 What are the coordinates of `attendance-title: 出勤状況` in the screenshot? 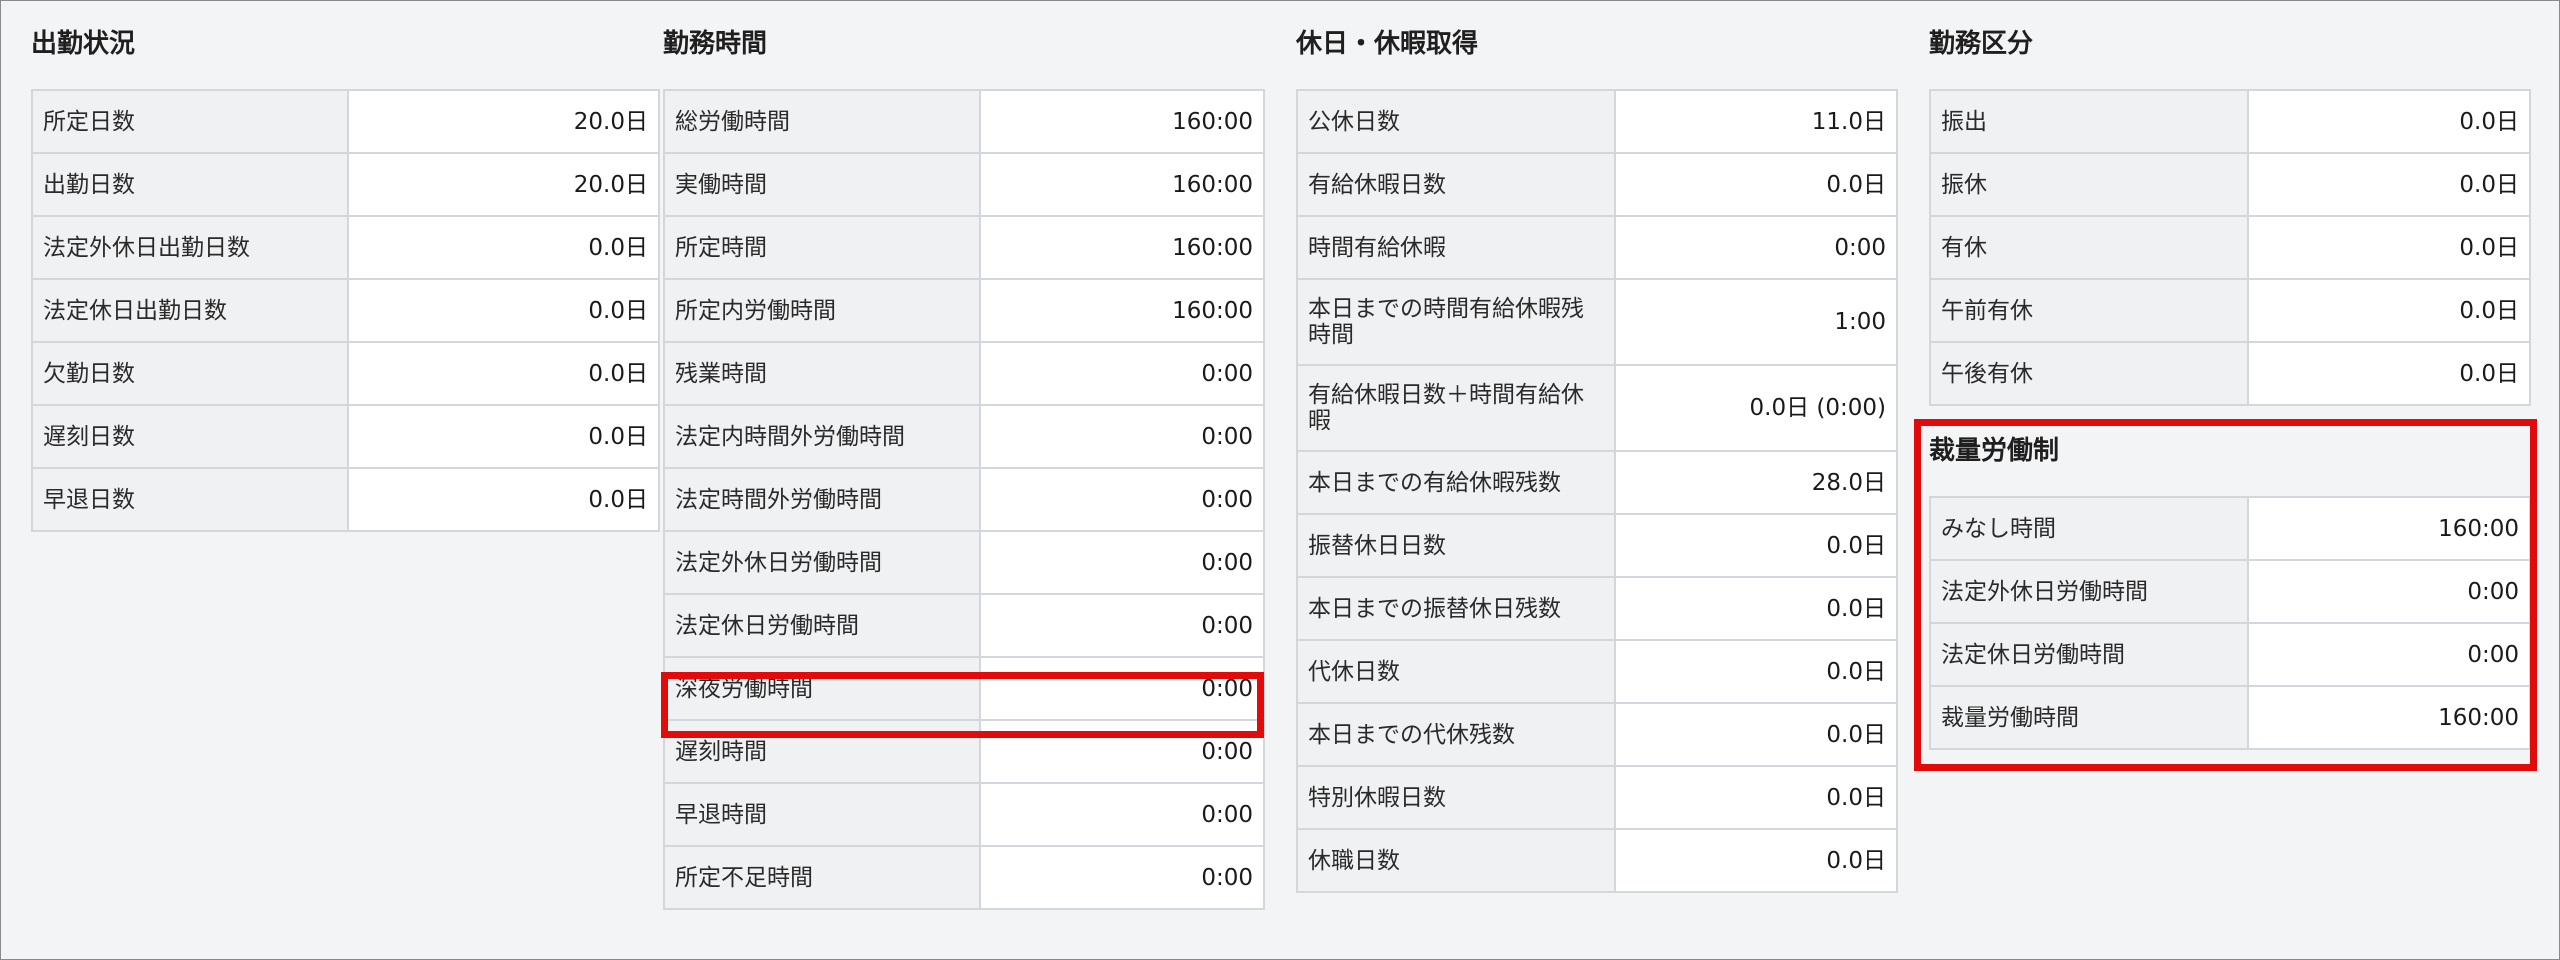 It's located at (83, 44).